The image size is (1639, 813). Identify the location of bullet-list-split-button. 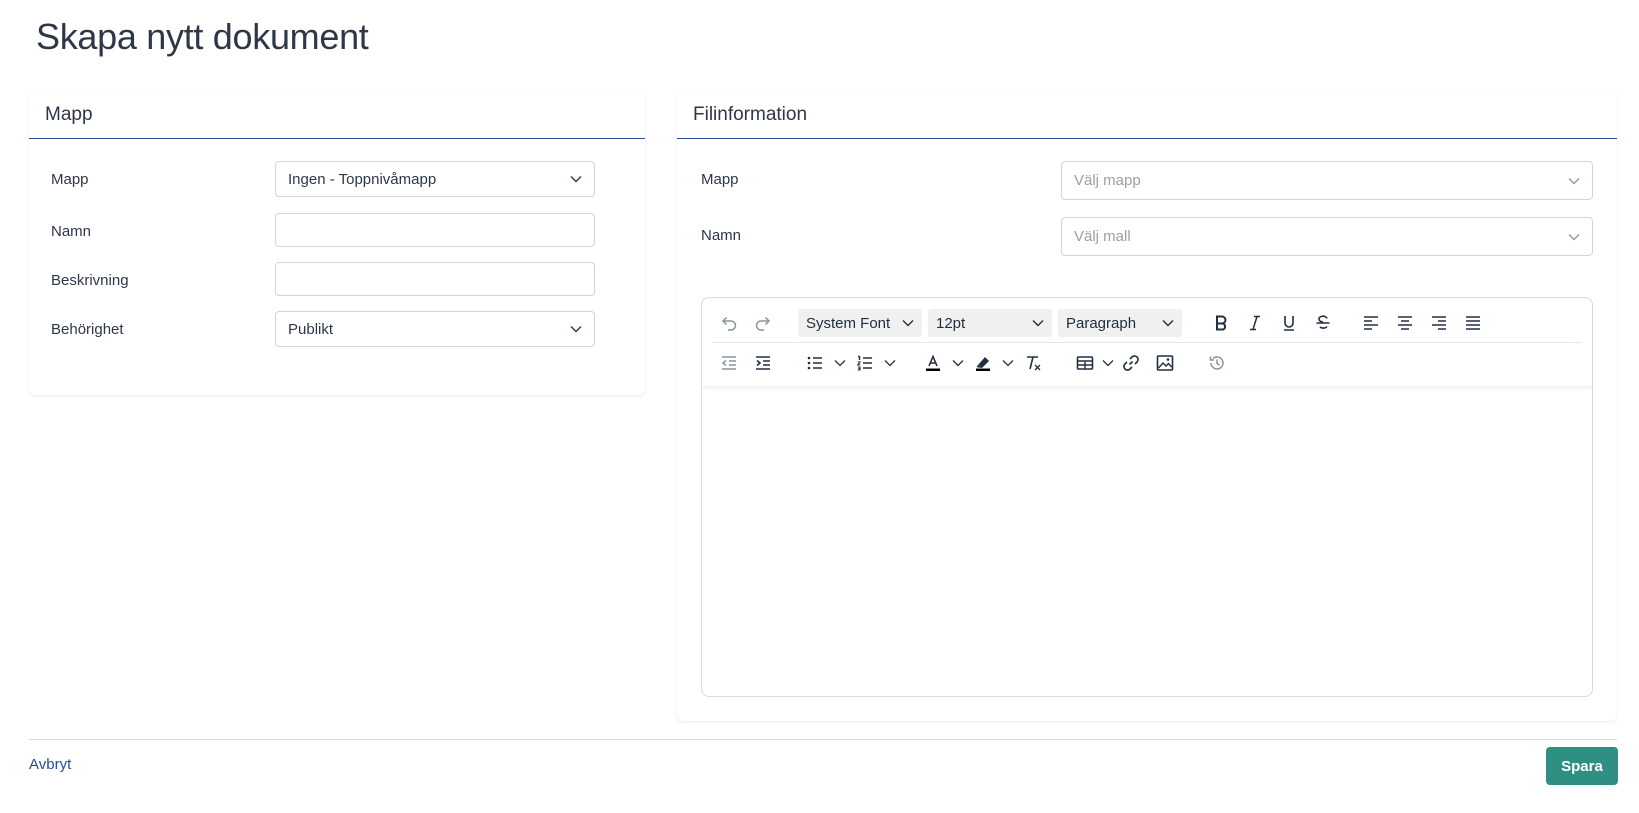
(823, 363).